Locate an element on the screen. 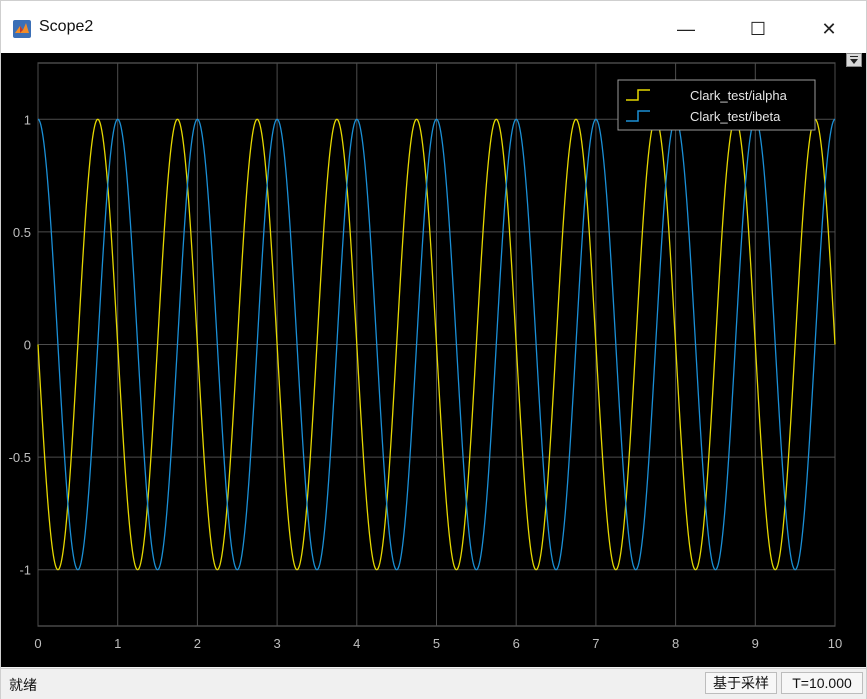 The width and height of the screenshot is (867, 699). maximize-icon: ☐ is located at coordinates (758, 28).